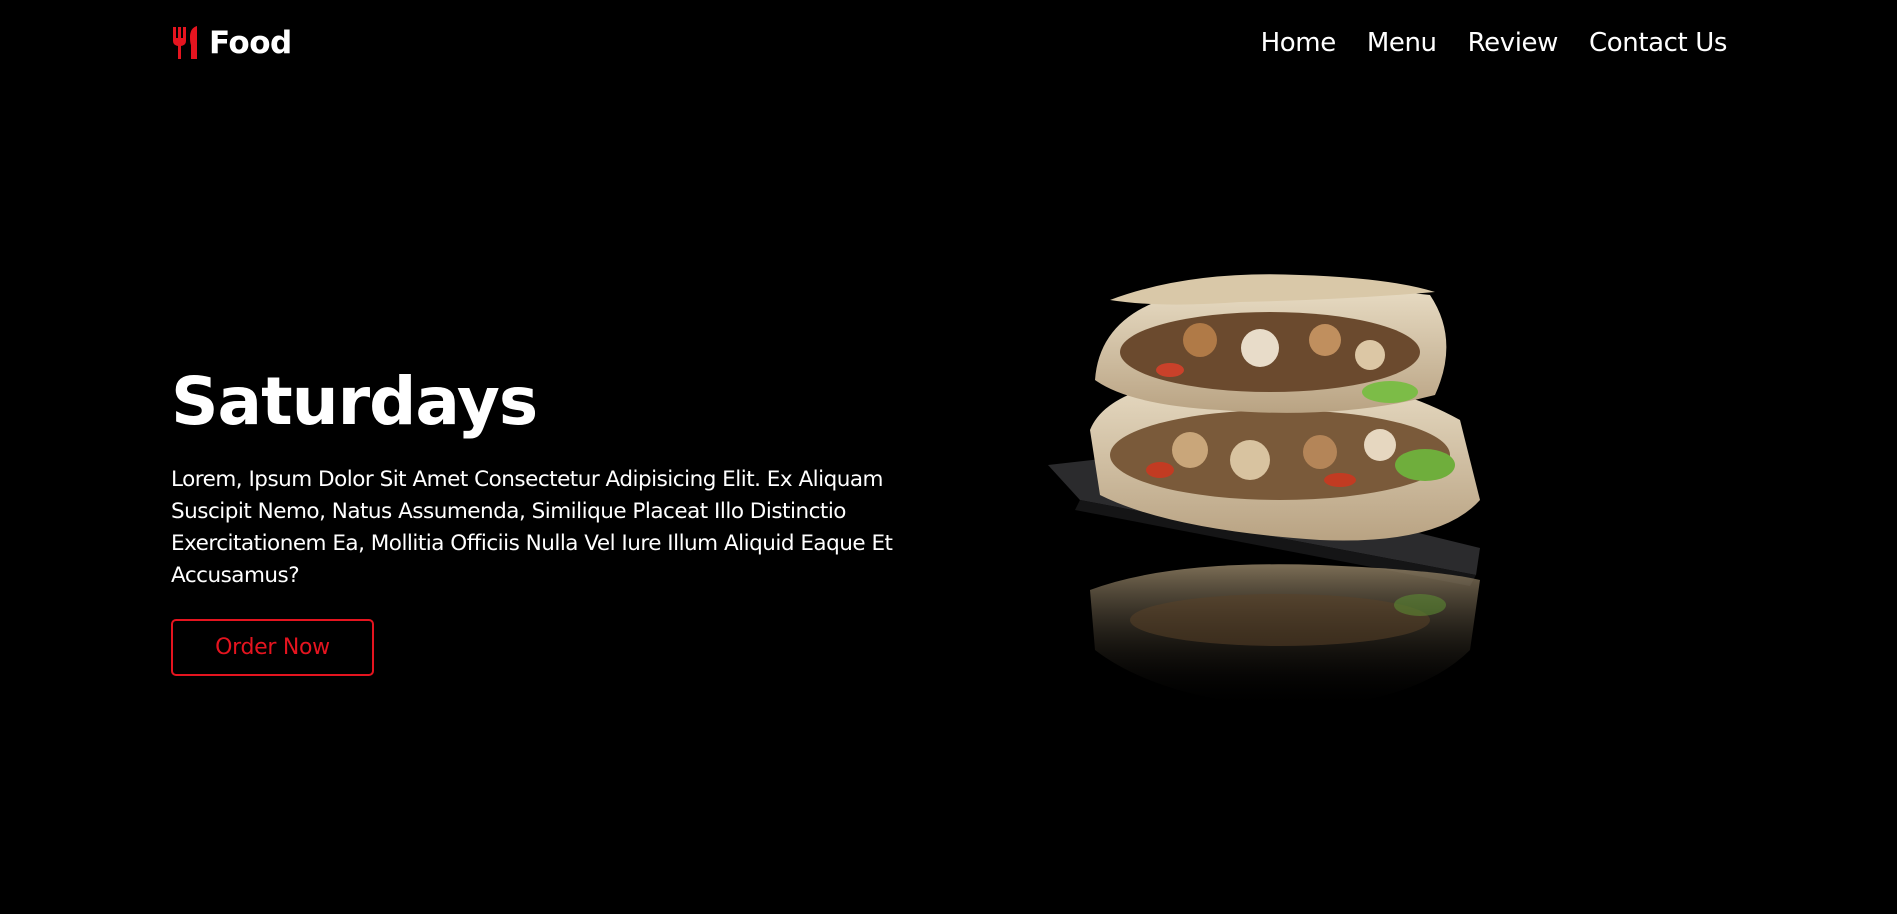 The image size is (1897, 914). Describe the element at coordinates (1513, 43) in the screenshot. I see `nav-review-link: Review` at that location.